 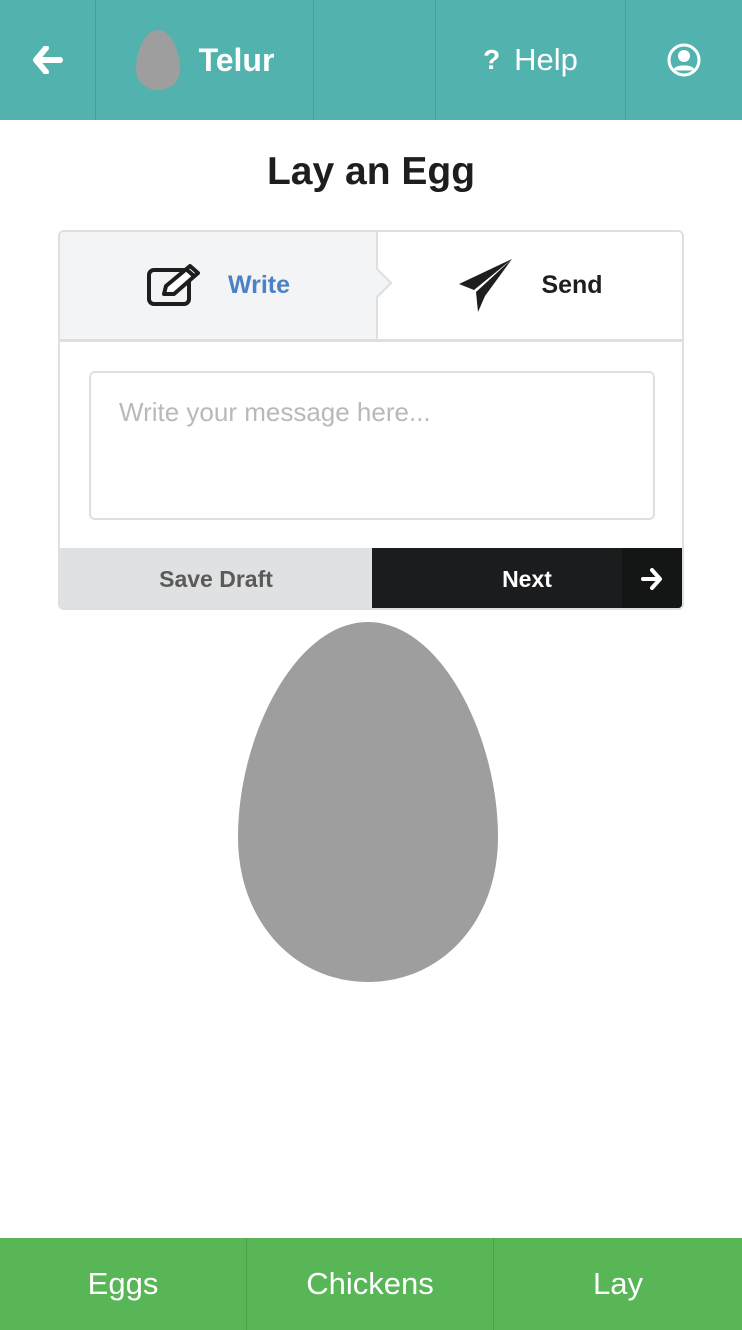 I want to click on nav-lay: Lay, so click(x=618, y=1284).